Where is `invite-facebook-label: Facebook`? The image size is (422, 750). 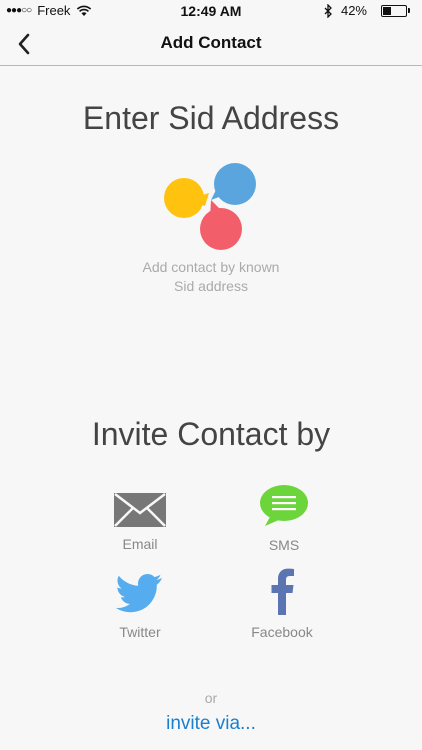
invite-facebook-label: Facebook is located at coordinates (282, 632).